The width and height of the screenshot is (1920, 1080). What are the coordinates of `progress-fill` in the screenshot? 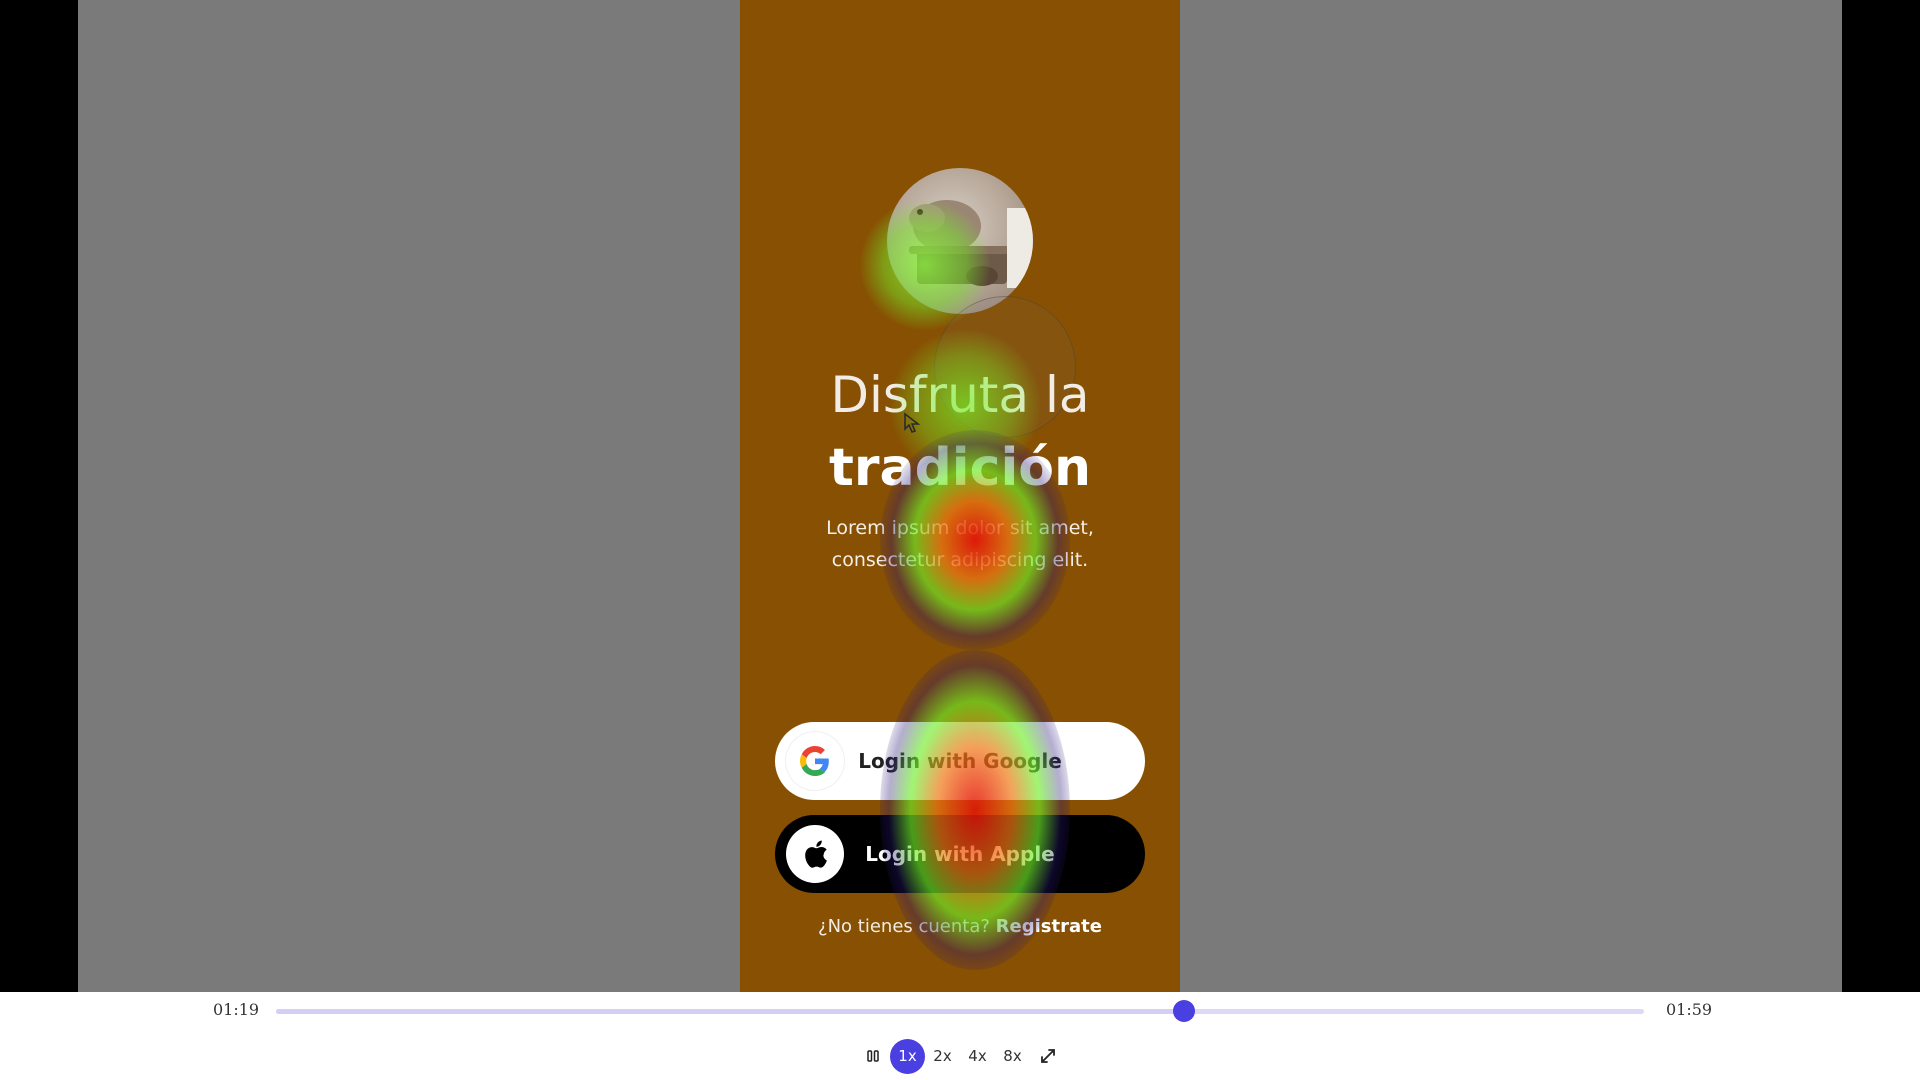 It's located at (730, 1011).